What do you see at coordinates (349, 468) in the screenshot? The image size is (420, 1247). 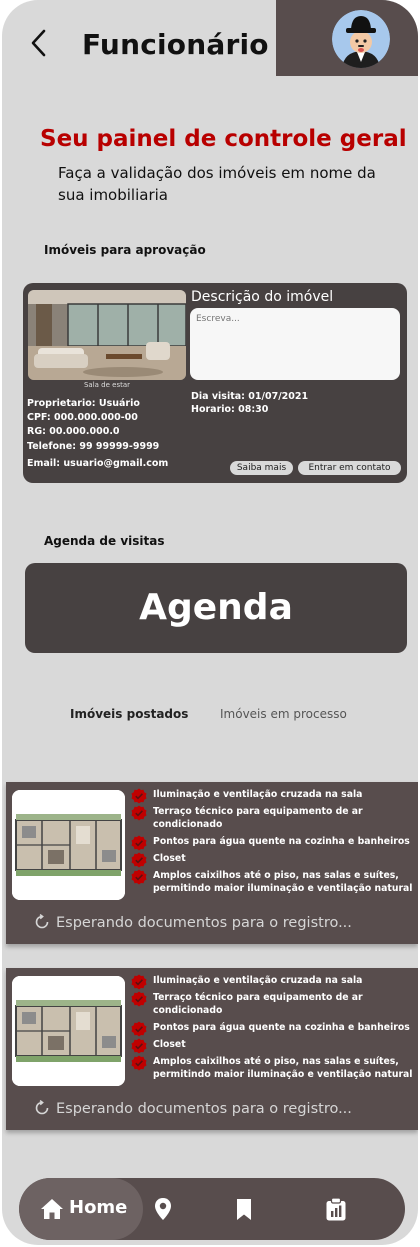 I see `contact-button: Entrar em contato` at bounding box center [349, 468].